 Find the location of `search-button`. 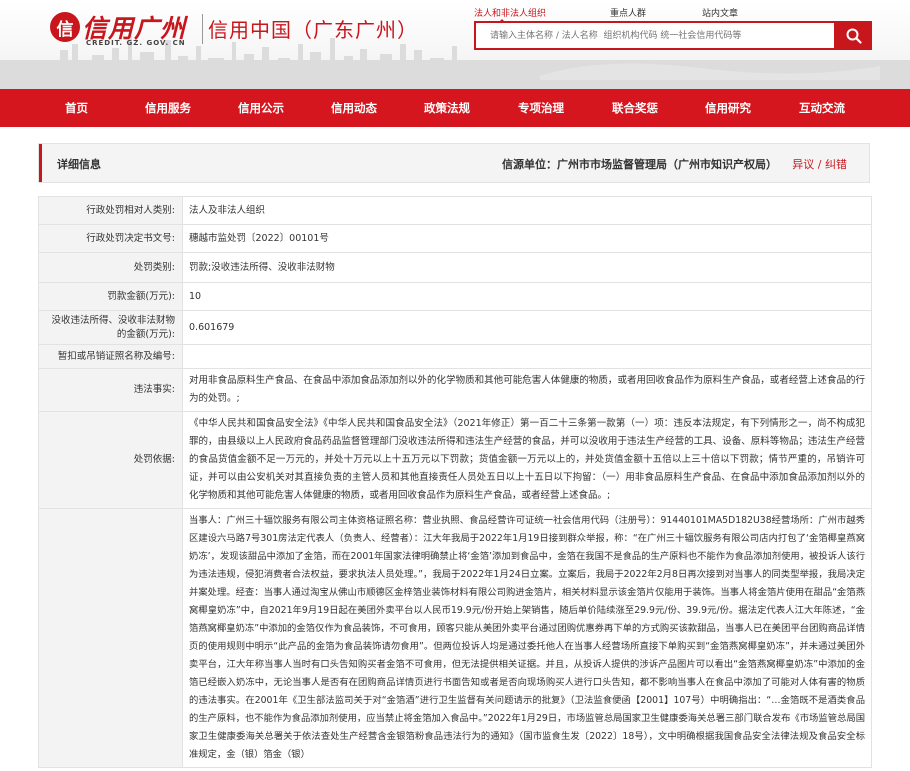

search-button is located at coordinates (854, 35).